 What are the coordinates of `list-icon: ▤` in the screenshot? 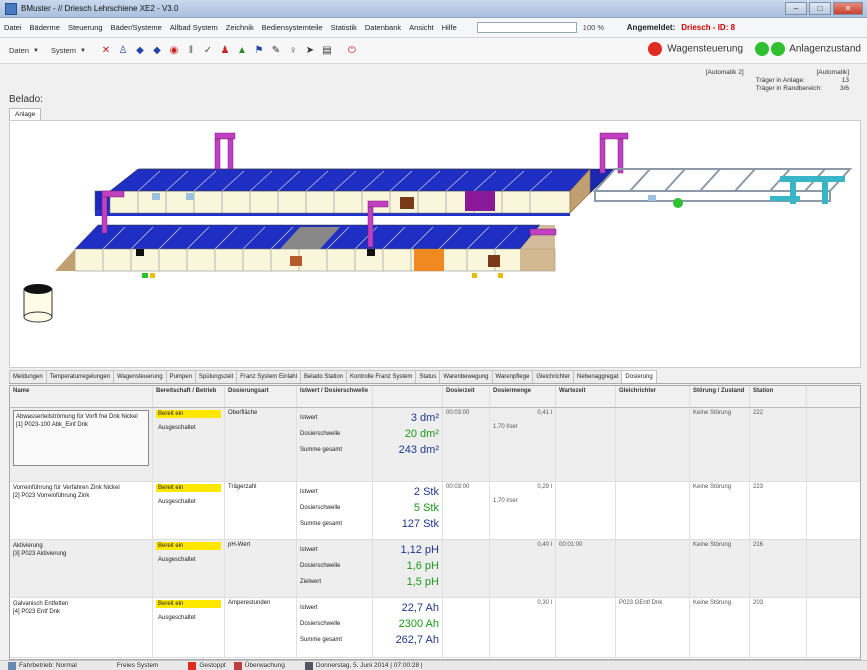 It's located at (327, 51).